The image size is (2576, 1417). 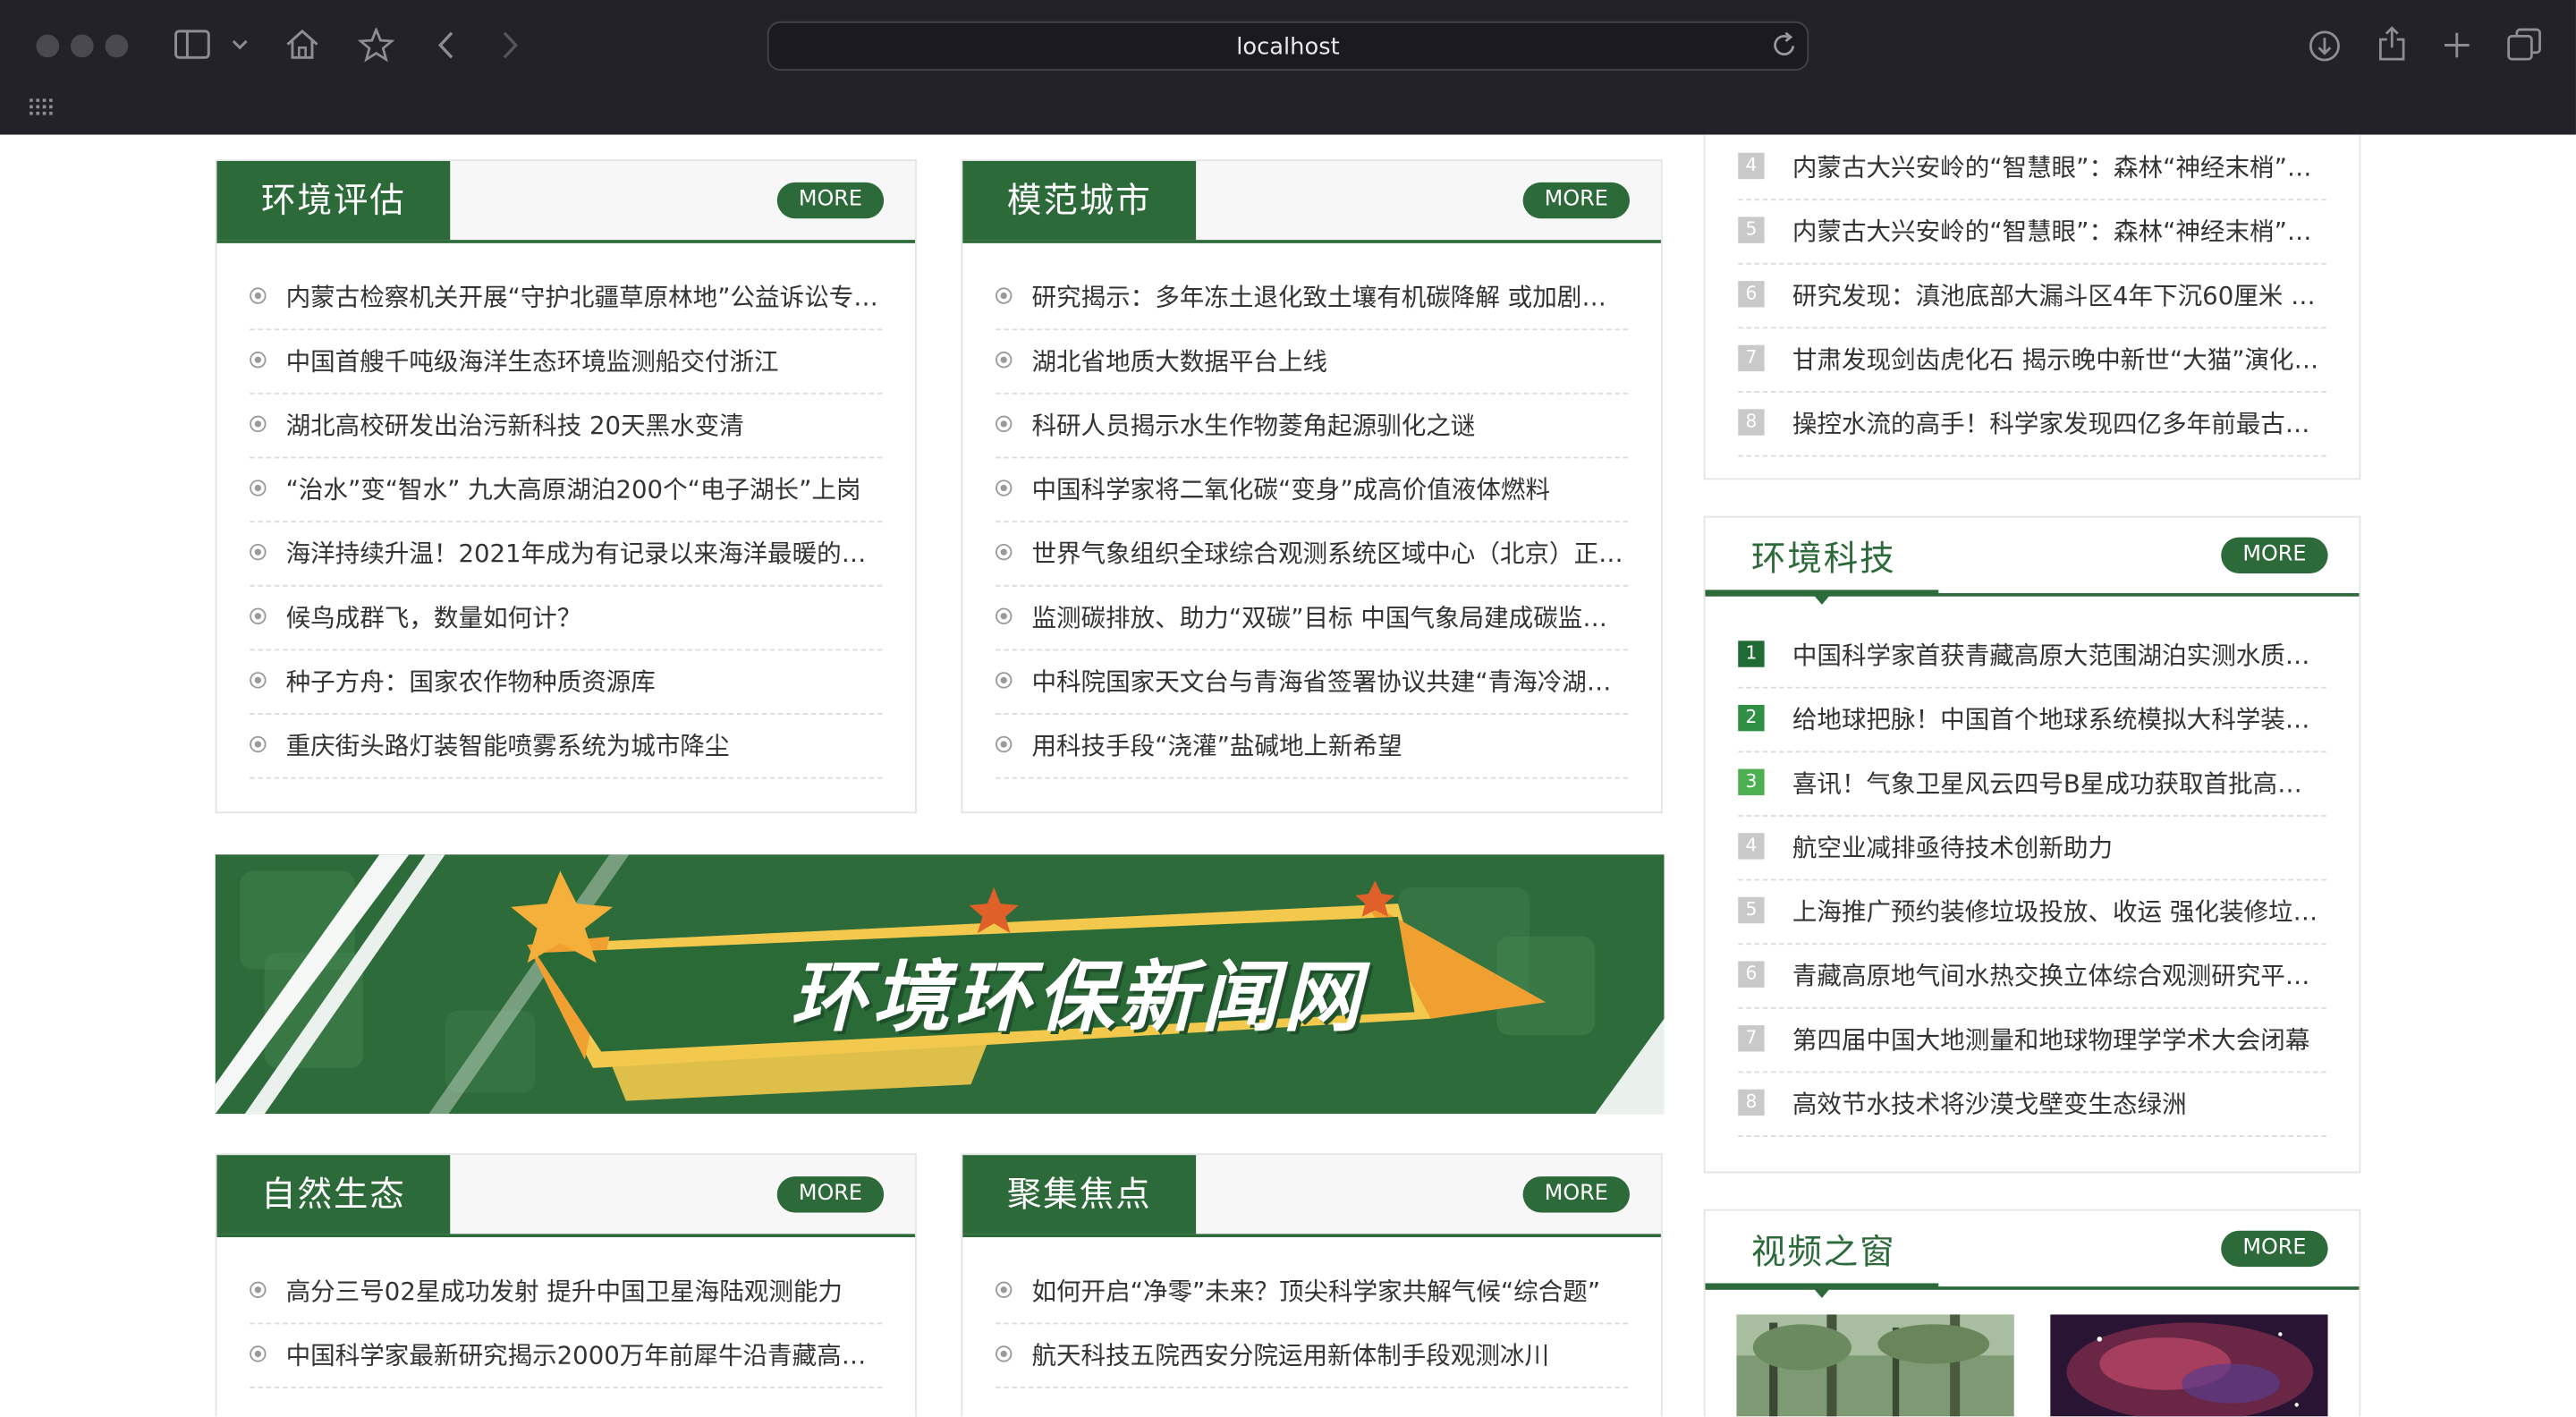 What do you see at coordinates (584, 425) in the screenshot?
I see `news-link: 湖北高校研发出治污新科技 20天黑水变清` at bounding box center [584, 425].